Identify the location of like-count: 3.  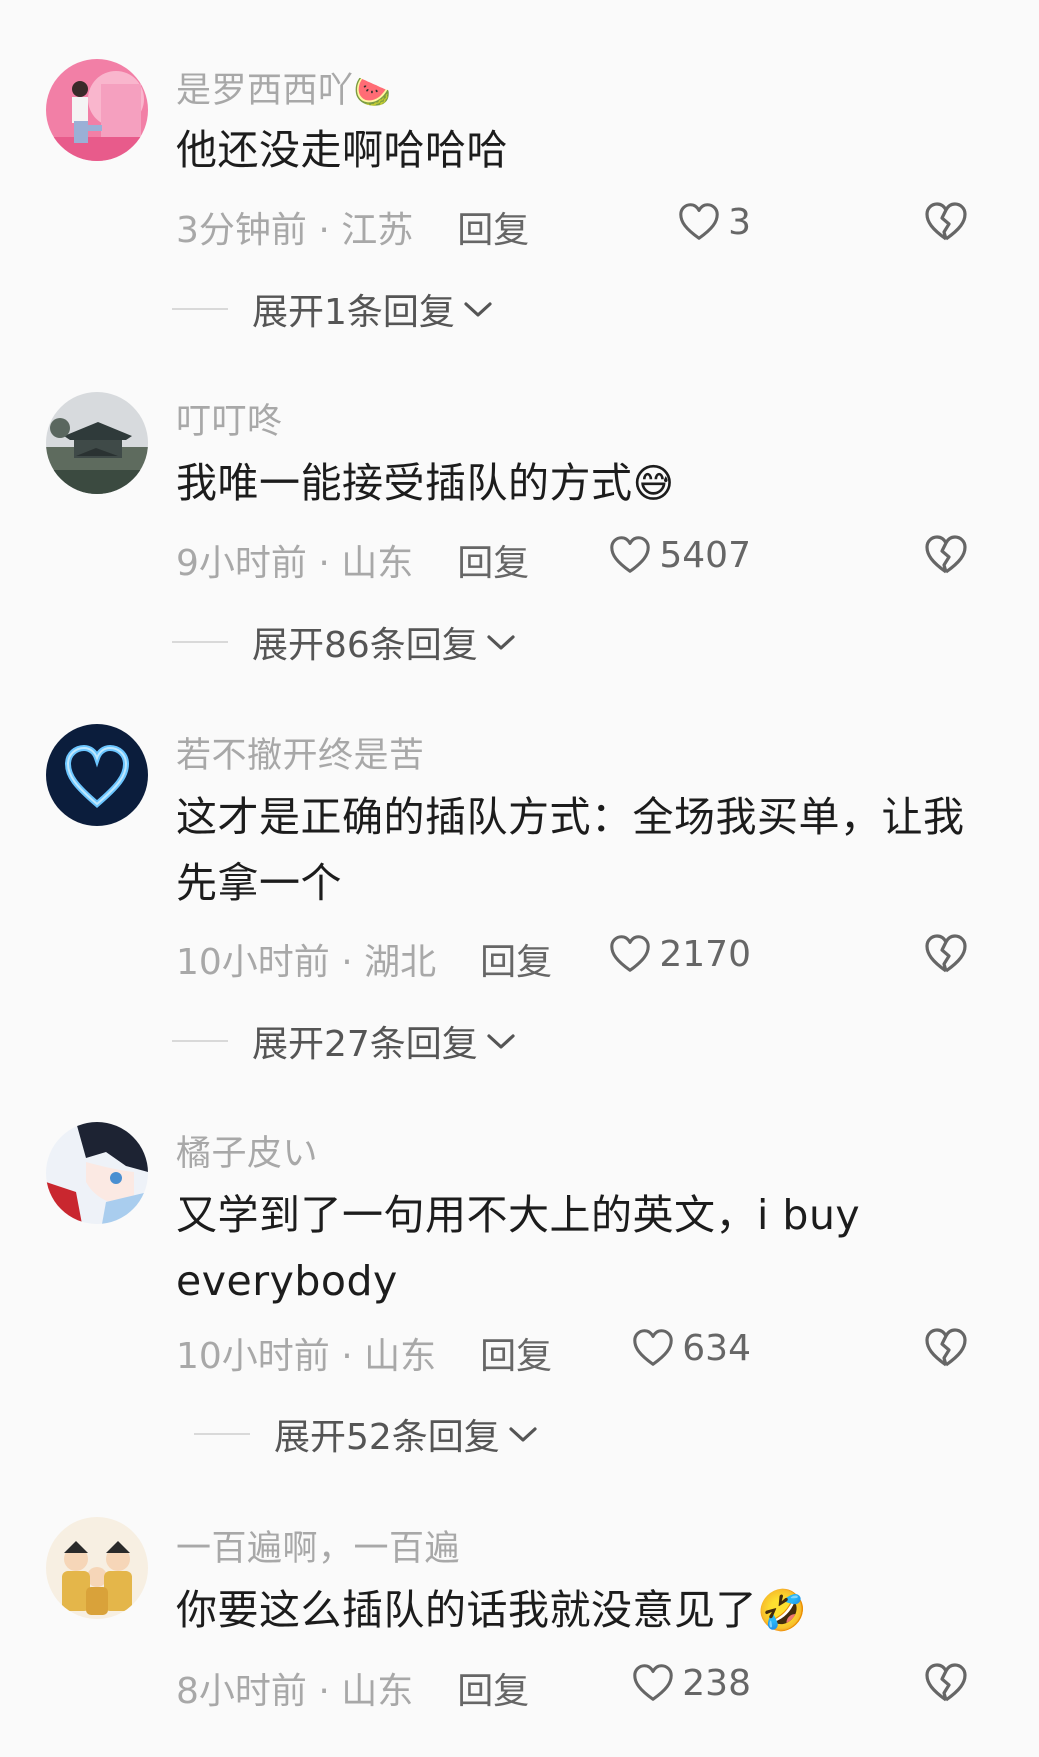
(739, 222).